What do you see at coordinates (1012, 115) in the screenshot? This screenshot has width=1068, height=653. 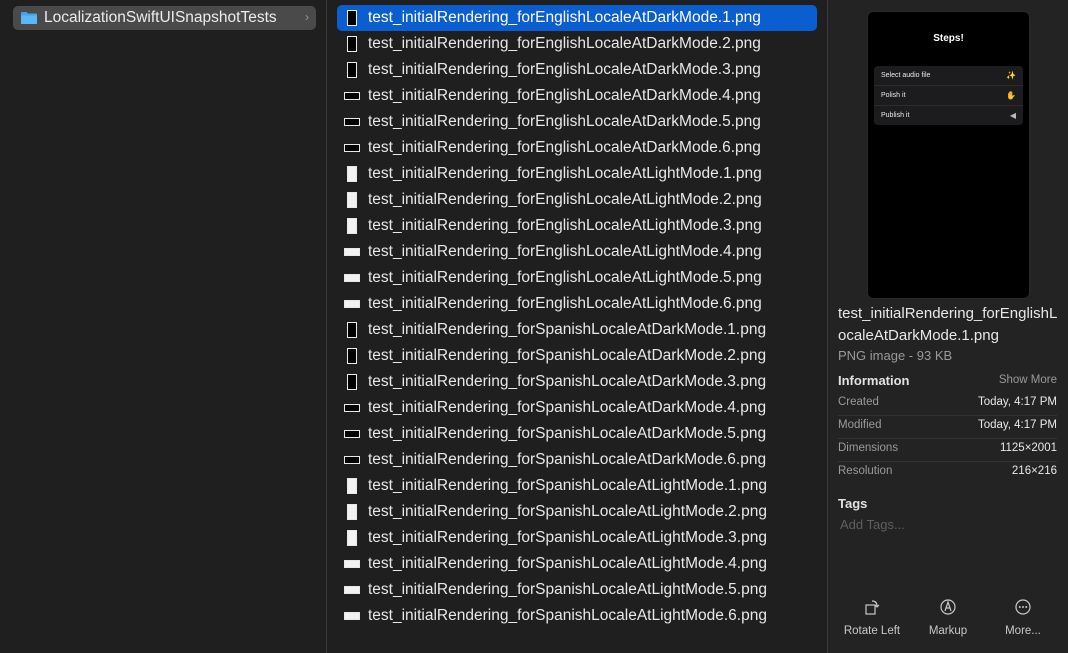 I see `megaphone-icon: ◀` at bounding box center [1012, 115].